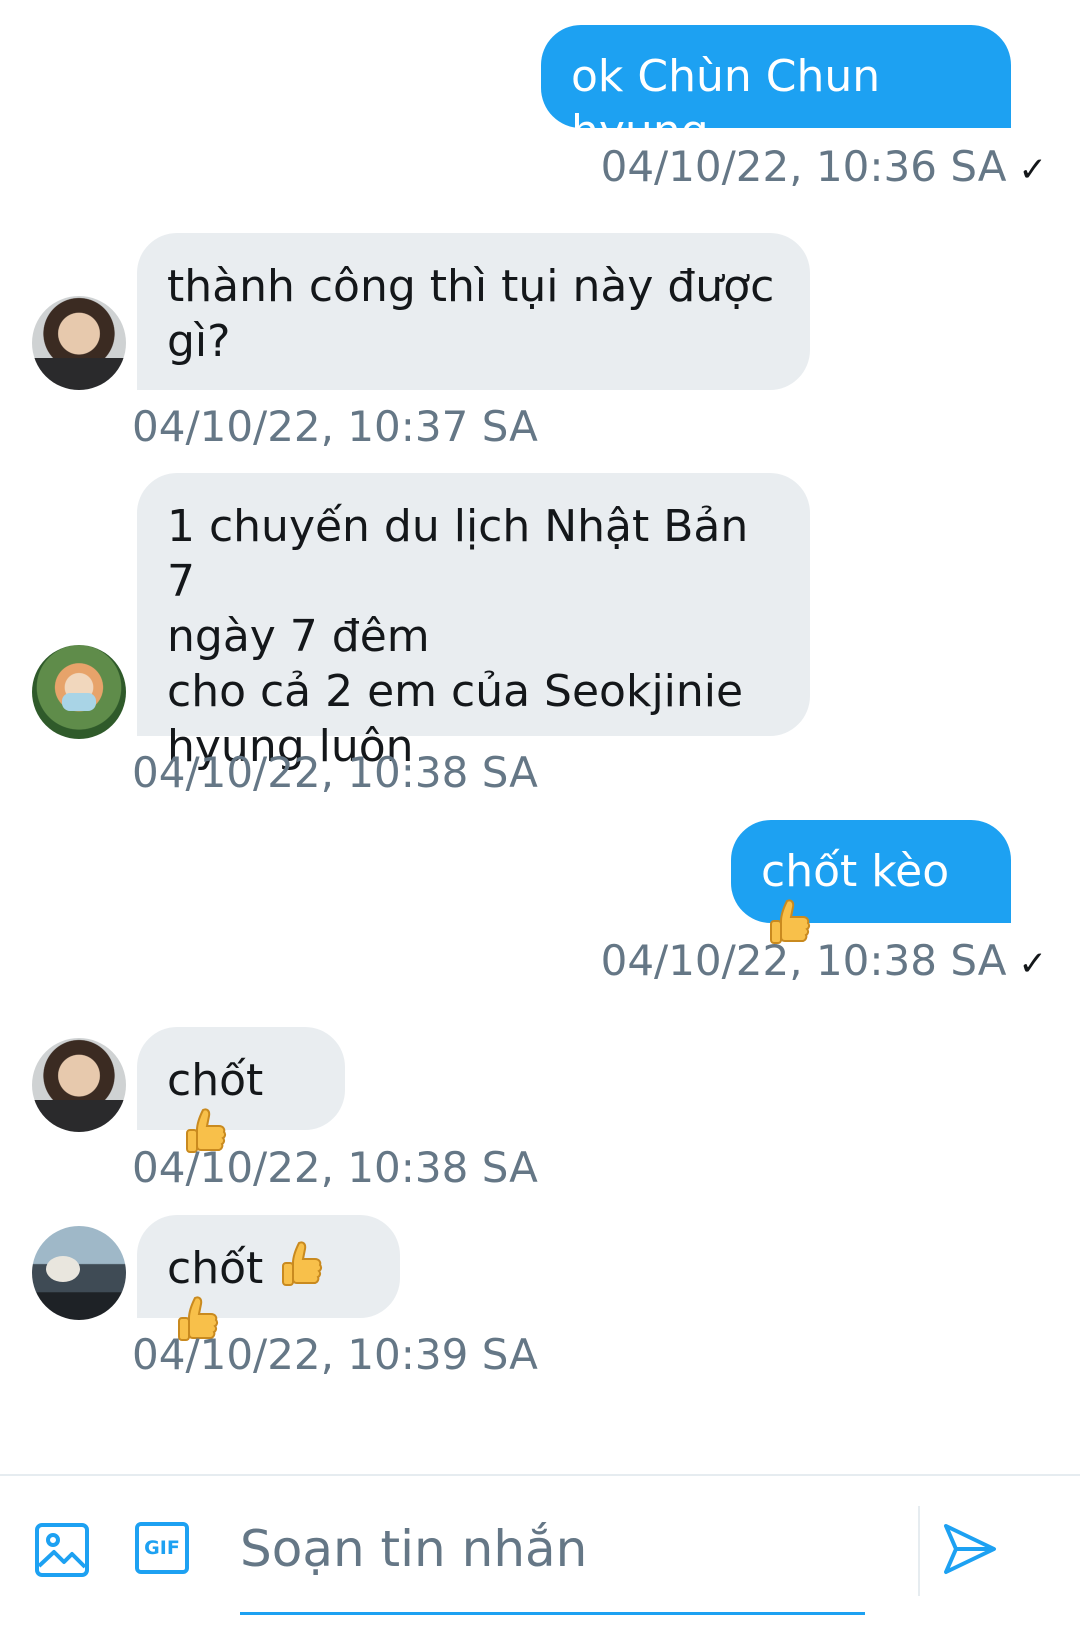 The image size is (1080, 1628). I want to click on timestamp-text: 04/10/22, 10:38 SA, so click(803, 960).